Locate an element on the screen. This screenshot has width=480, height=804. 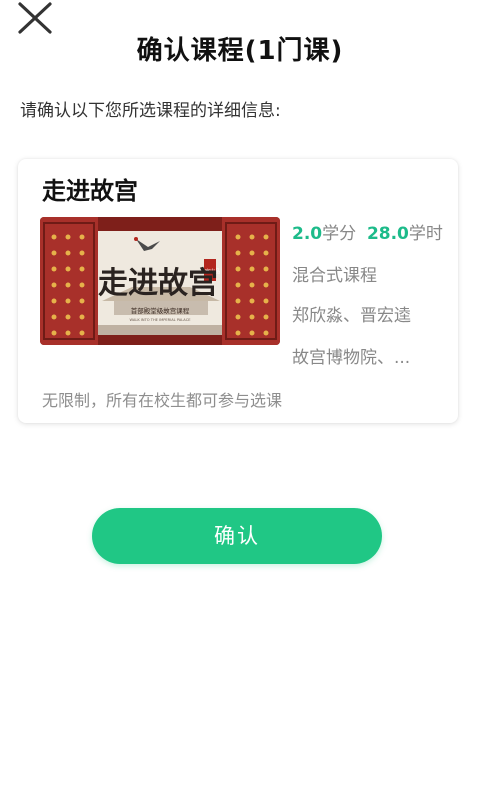
course-type: 混合式课程 is located at coordinates (334, 276).